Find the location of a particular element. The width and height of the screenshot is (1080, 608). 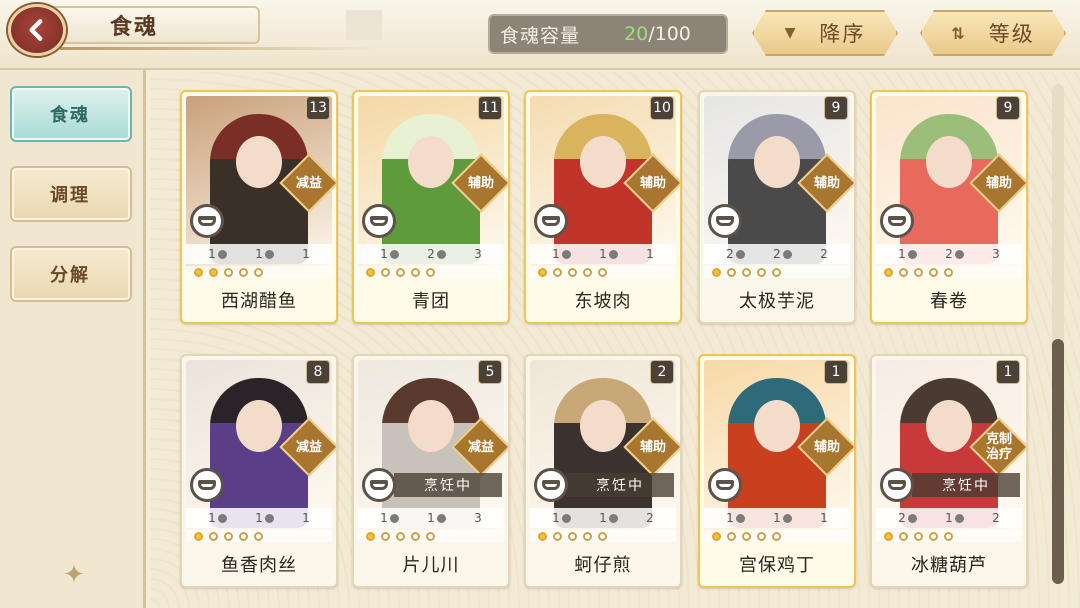

food-soul-card: 1 克制 治疗 烹饪中 2 1 2 冰糖葫芦 is located at coordinates (949, 471).